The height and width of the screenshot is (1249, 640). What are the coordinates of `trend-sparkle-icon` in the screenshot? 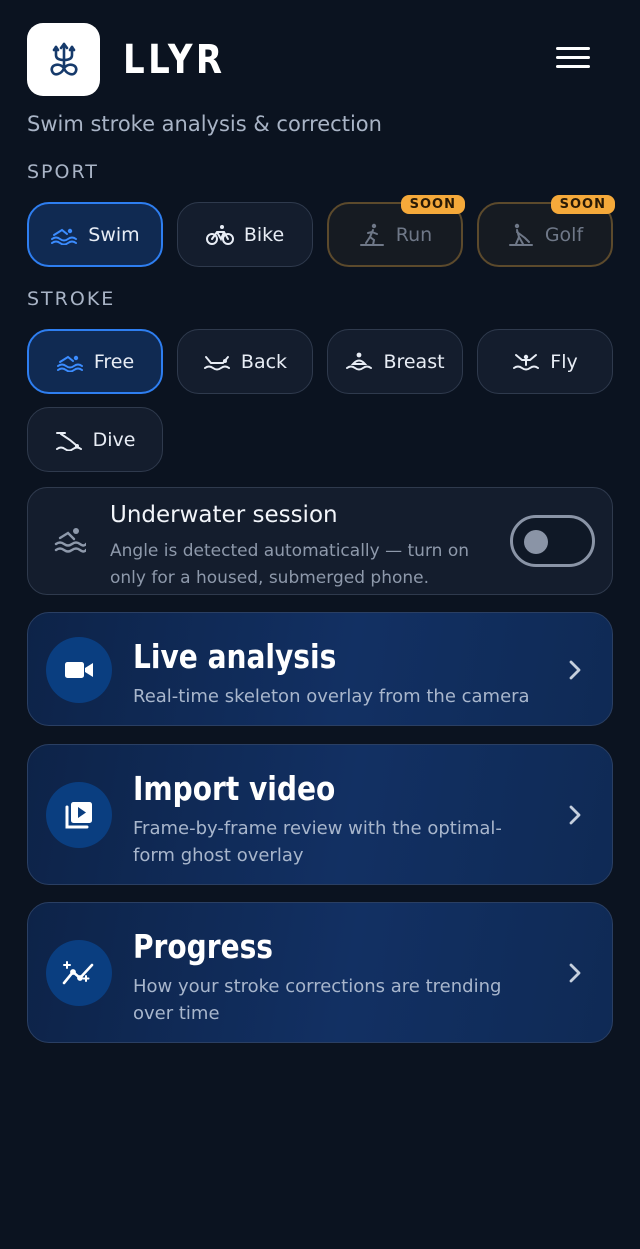 It's located at (79, 973).